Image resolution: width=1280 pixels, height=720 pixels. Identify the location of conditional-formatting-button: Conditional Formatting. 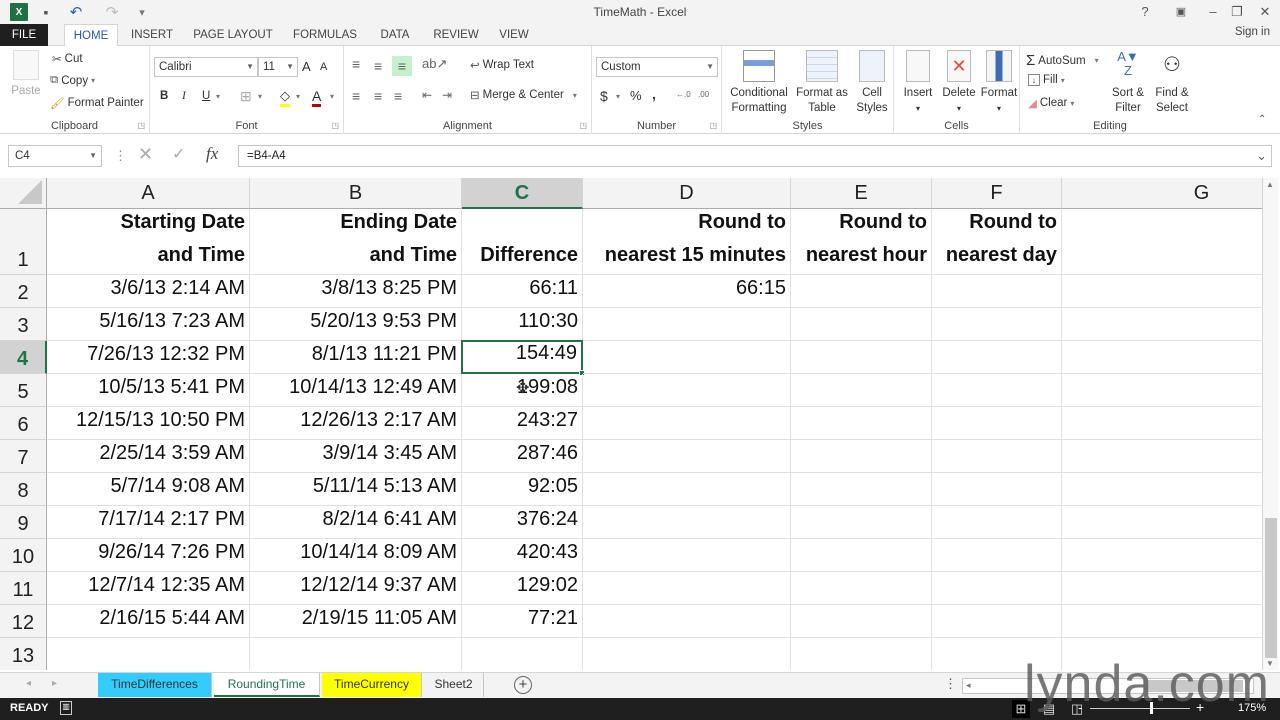
(759, 83).